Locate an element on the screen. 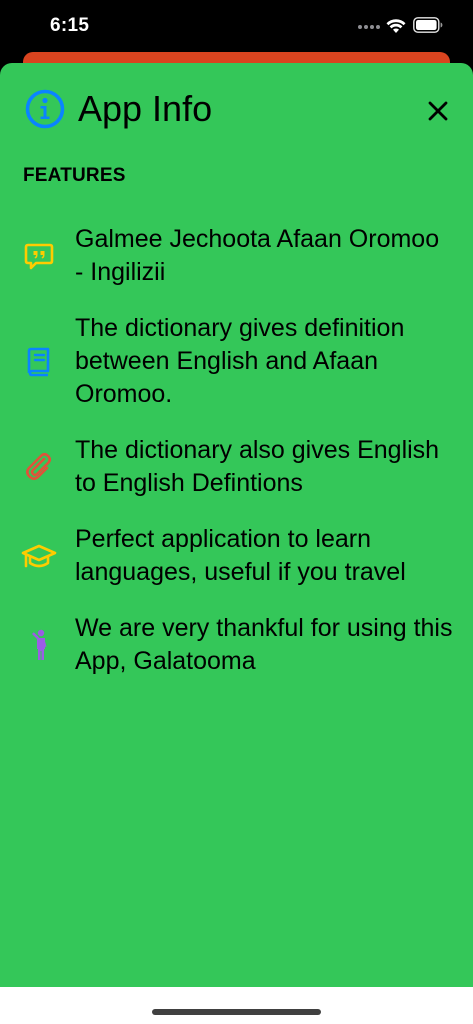  wifi-icon is located at coordinates (396, 26).